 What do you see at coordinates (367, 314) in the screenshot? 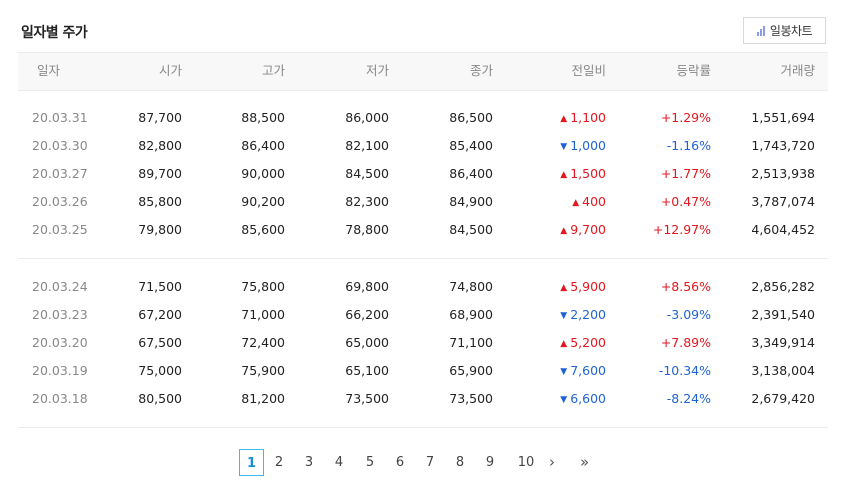
I see `cell-low: 66,200` at bounding box center [367, 314].